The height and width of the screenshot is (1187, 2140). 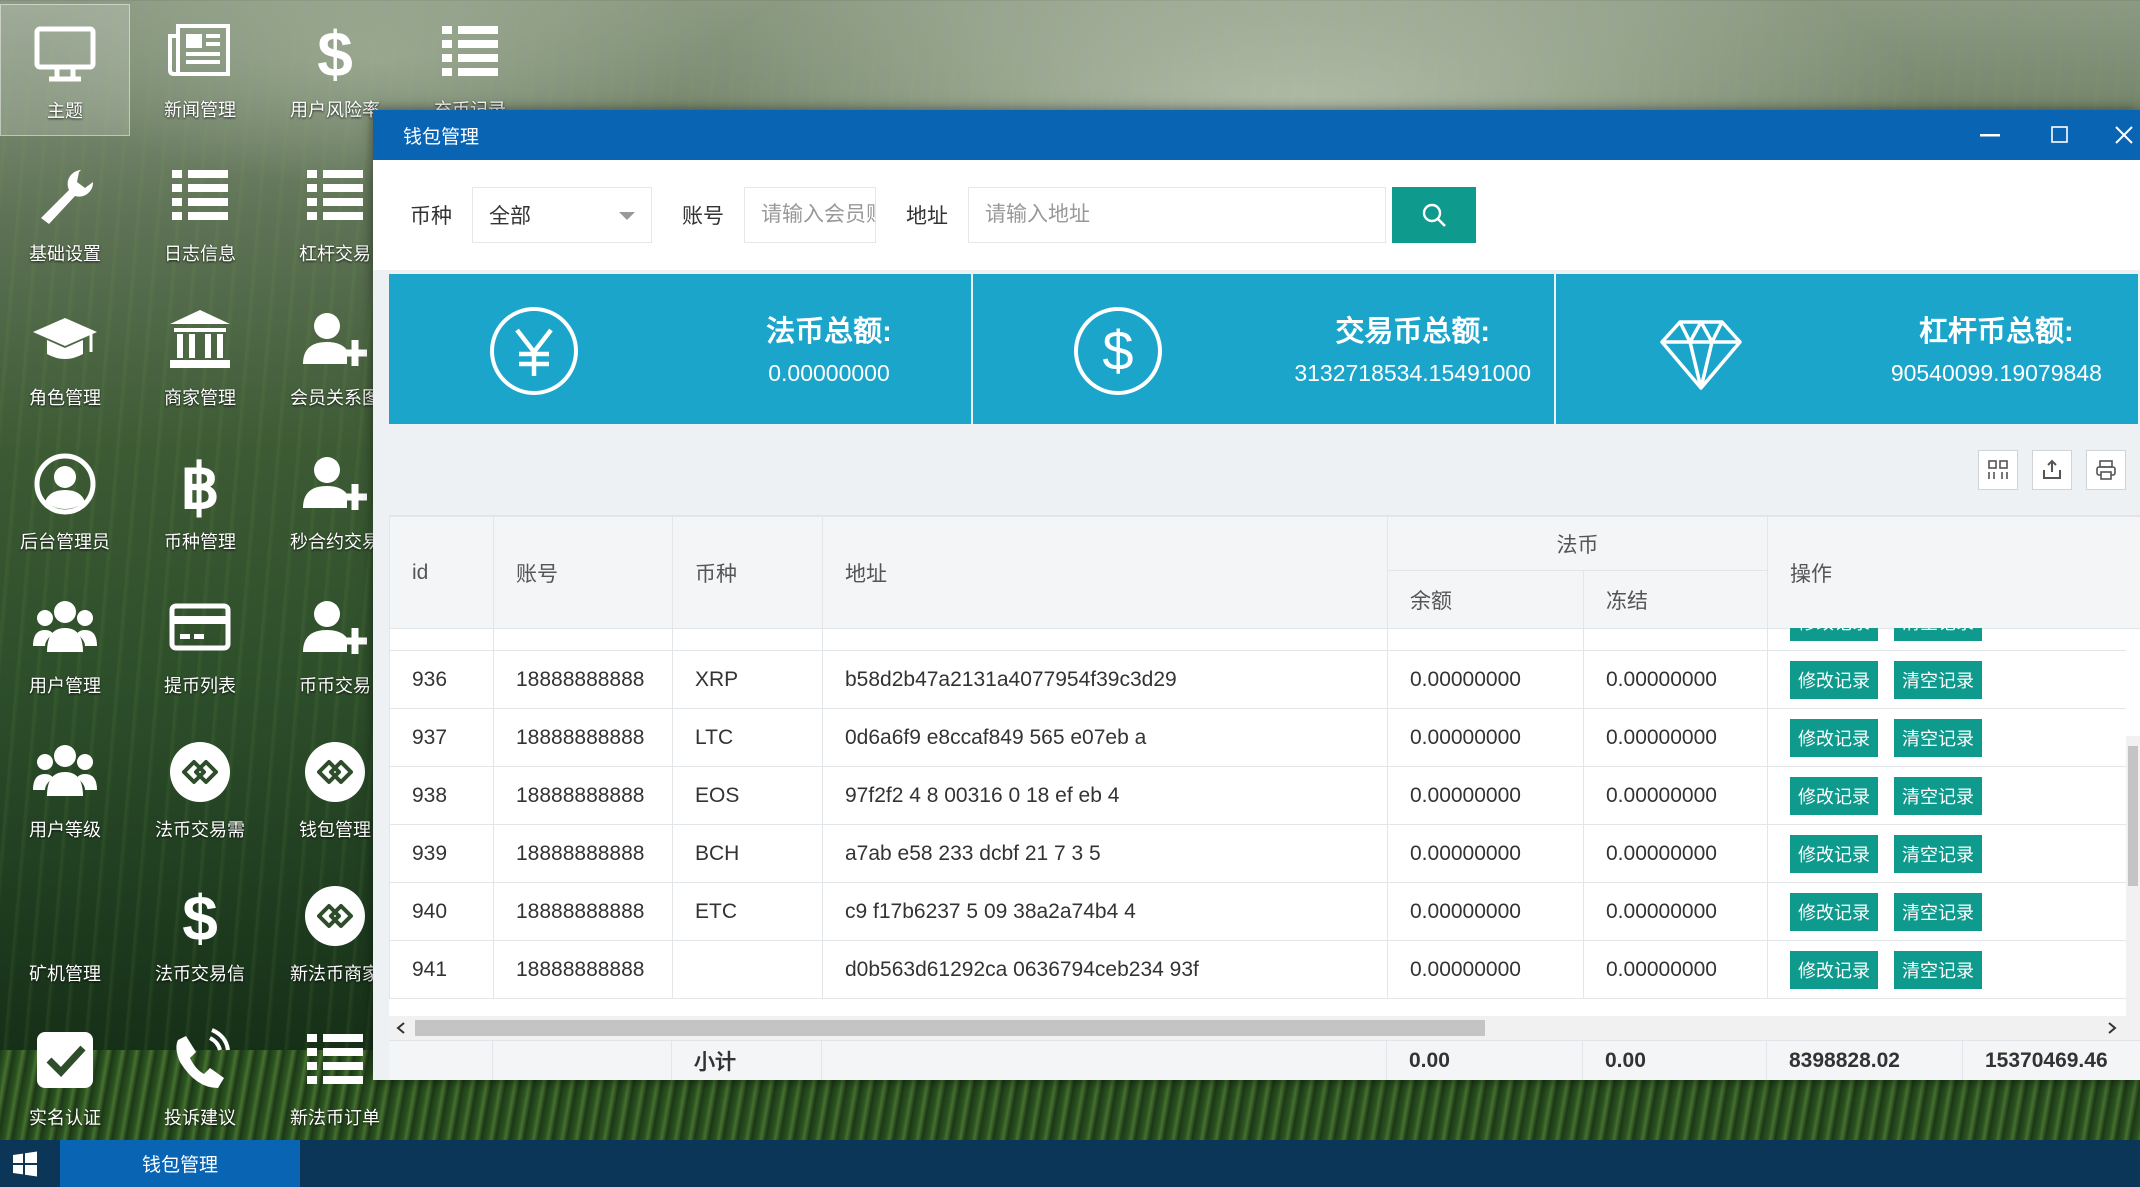 I want to click on cell-currency: ETC, so click(x=747, y=911).